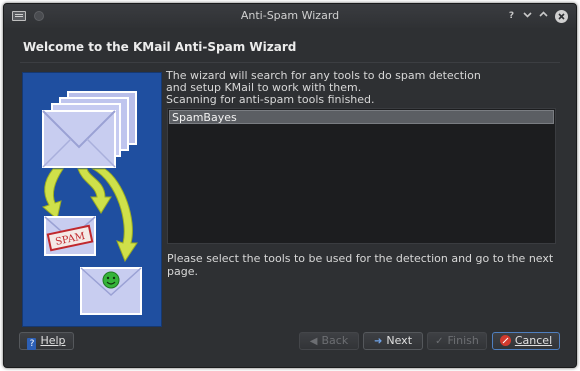  I want to click on arrow-left-icon: ◀, so click(313, 341).